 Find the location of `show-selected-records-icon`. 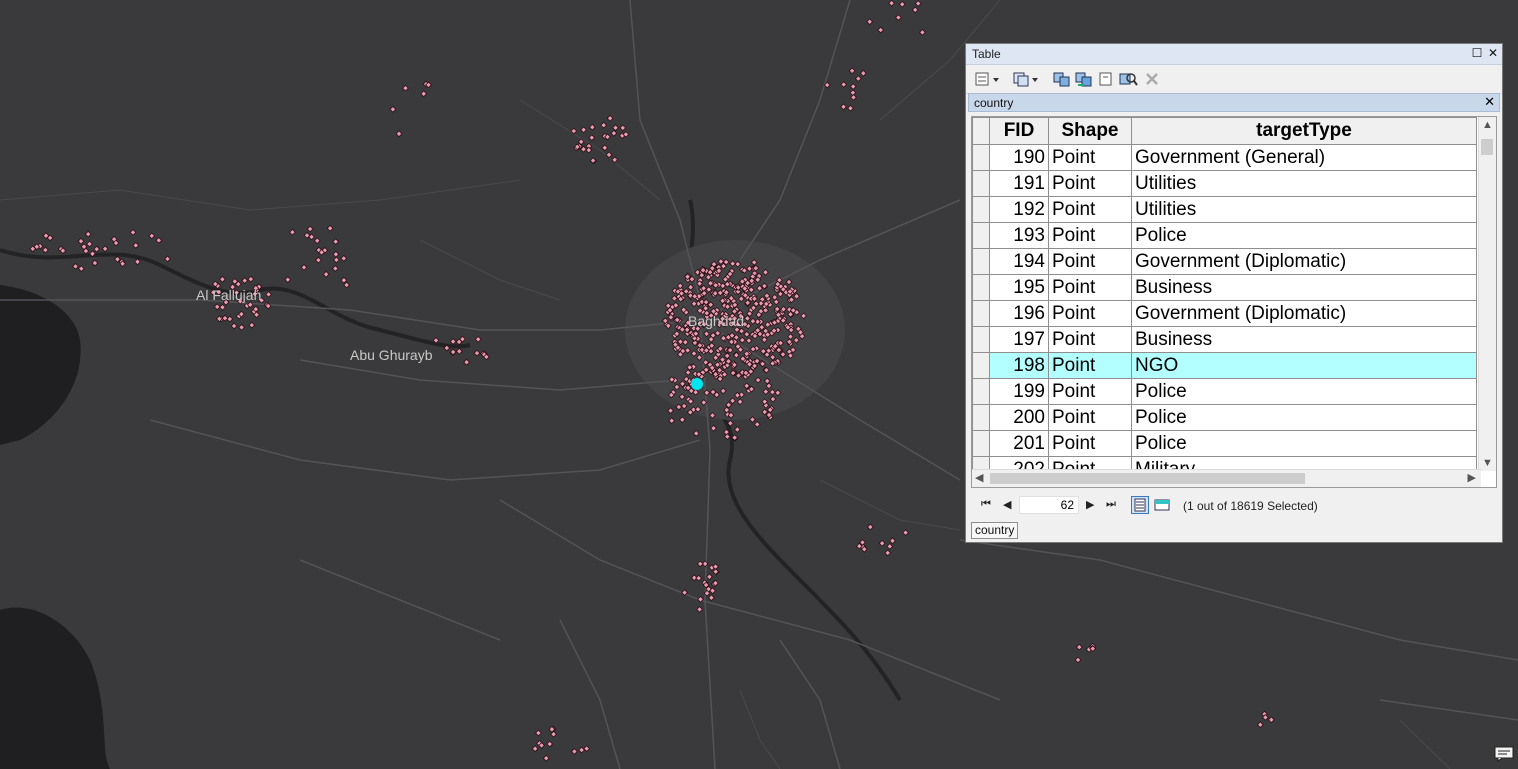

show-selected-records-icon is located at coordinates (1162, 505).